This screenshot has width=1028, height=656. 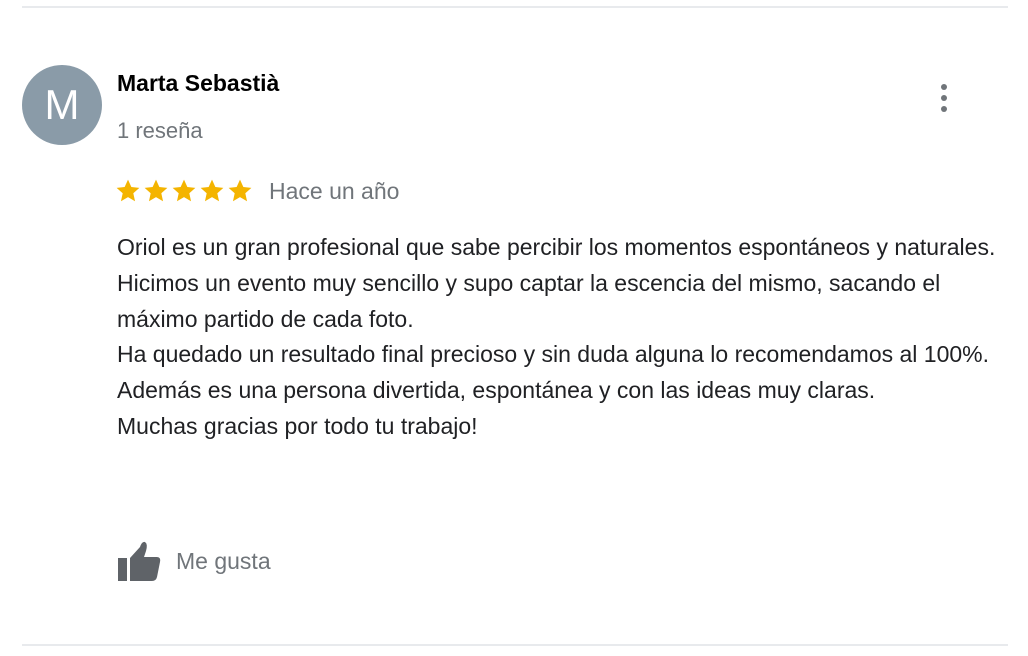 I want to click on thumbs-up-icon, so click(x=139, y=561).